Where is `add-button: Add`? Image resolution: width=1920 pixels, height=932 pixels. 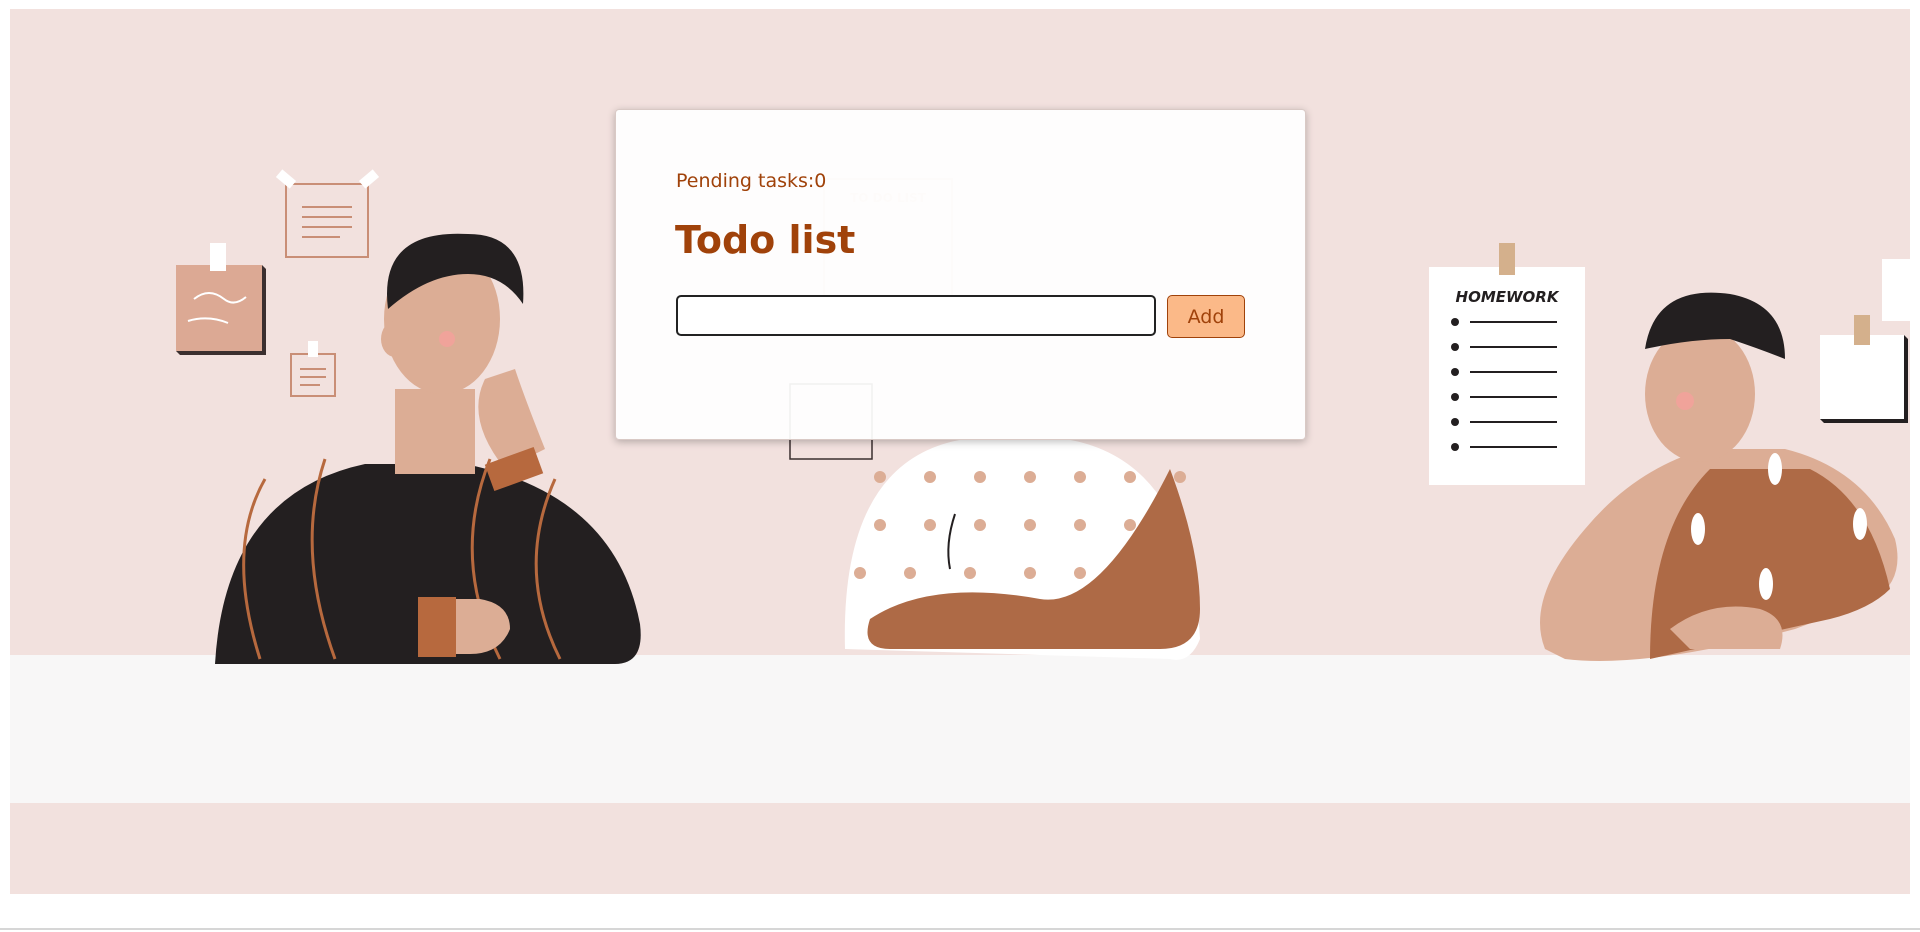 add-button: Add is located at coordinates (1206, 316).